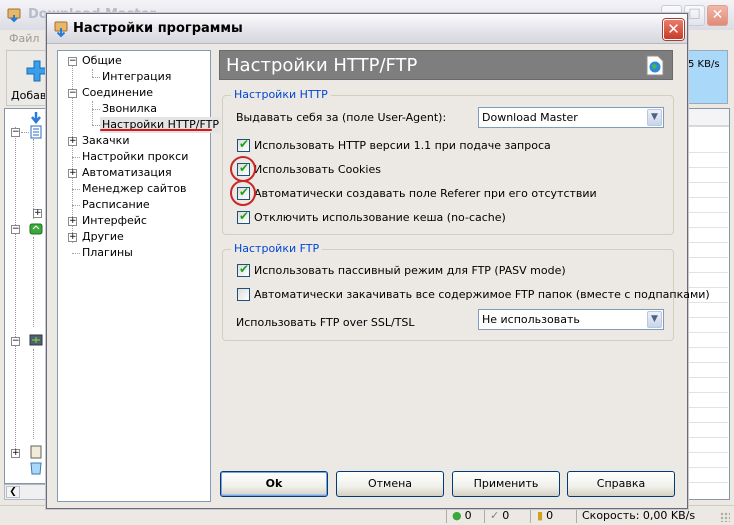  I want to click on sd-card-icon, so click(36, 452).